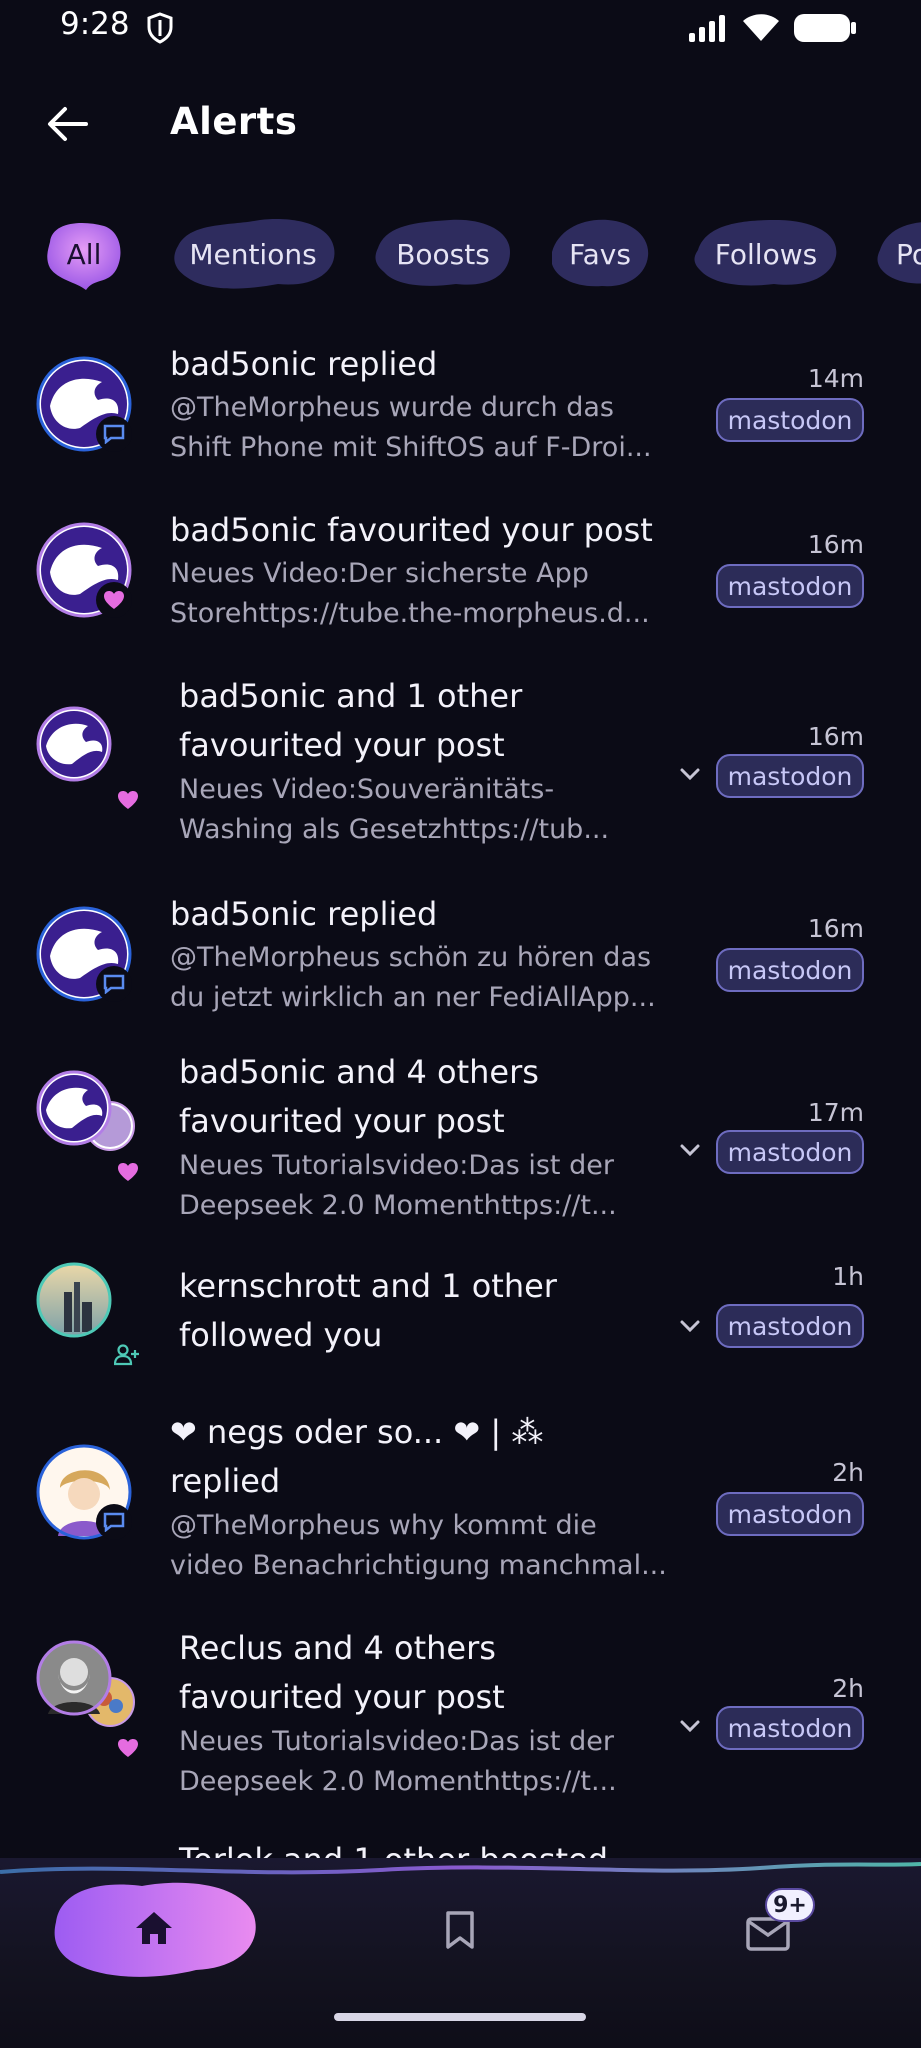 The height and width of the screenshot is (2048, 921). I want to click on notification-title: bad5onic and 1 other, so click(351, 696).